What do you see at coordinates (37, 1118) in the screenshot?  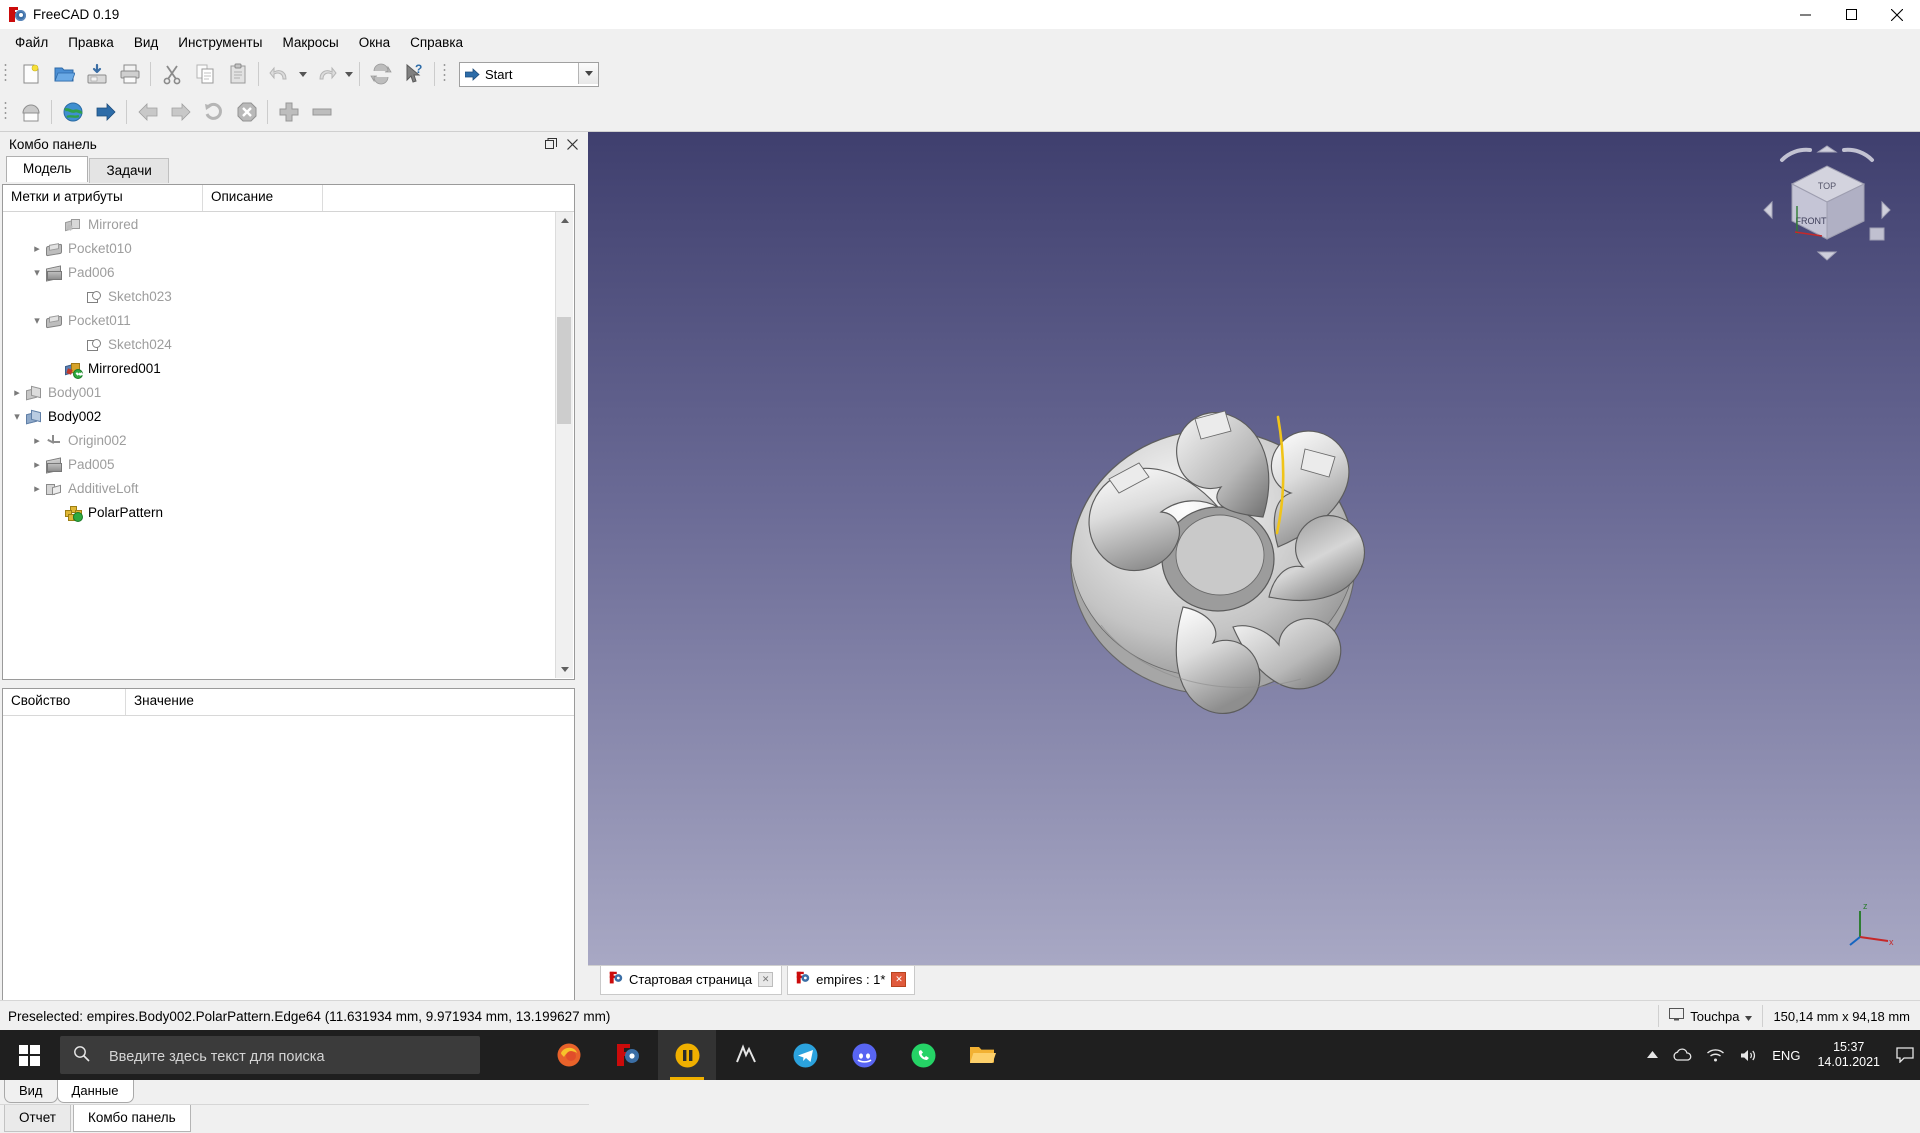 I see `tab-report: Отчет` at bounding box center [37, 1118].